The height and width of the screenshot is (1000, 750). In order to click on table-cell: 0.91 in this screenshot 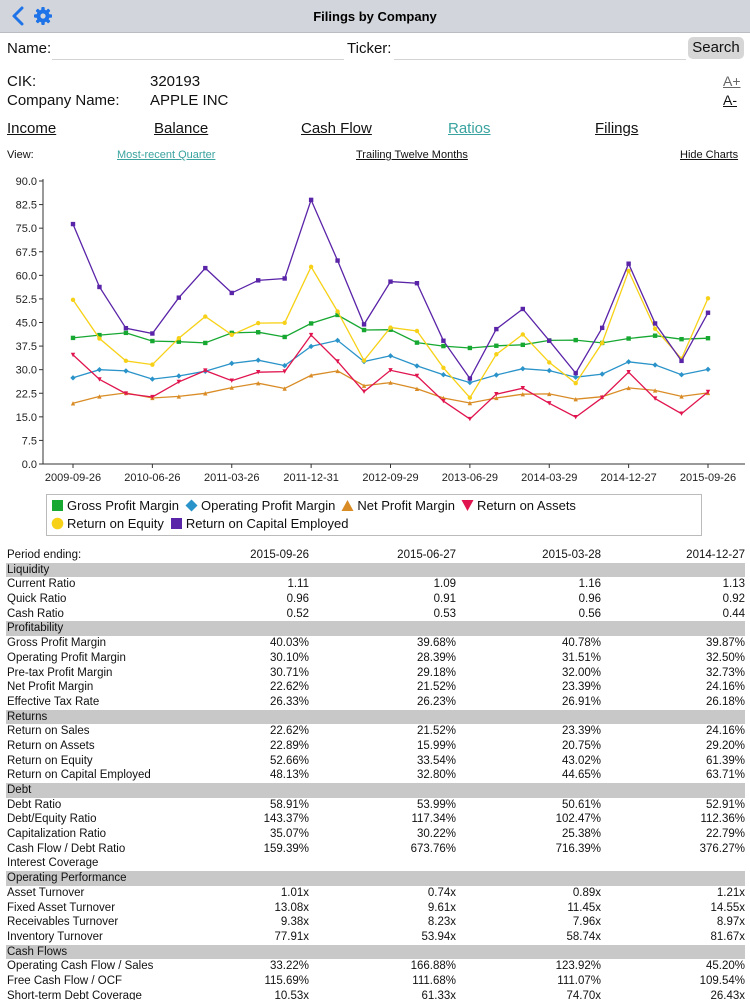, I will do `click(444, 599)`.